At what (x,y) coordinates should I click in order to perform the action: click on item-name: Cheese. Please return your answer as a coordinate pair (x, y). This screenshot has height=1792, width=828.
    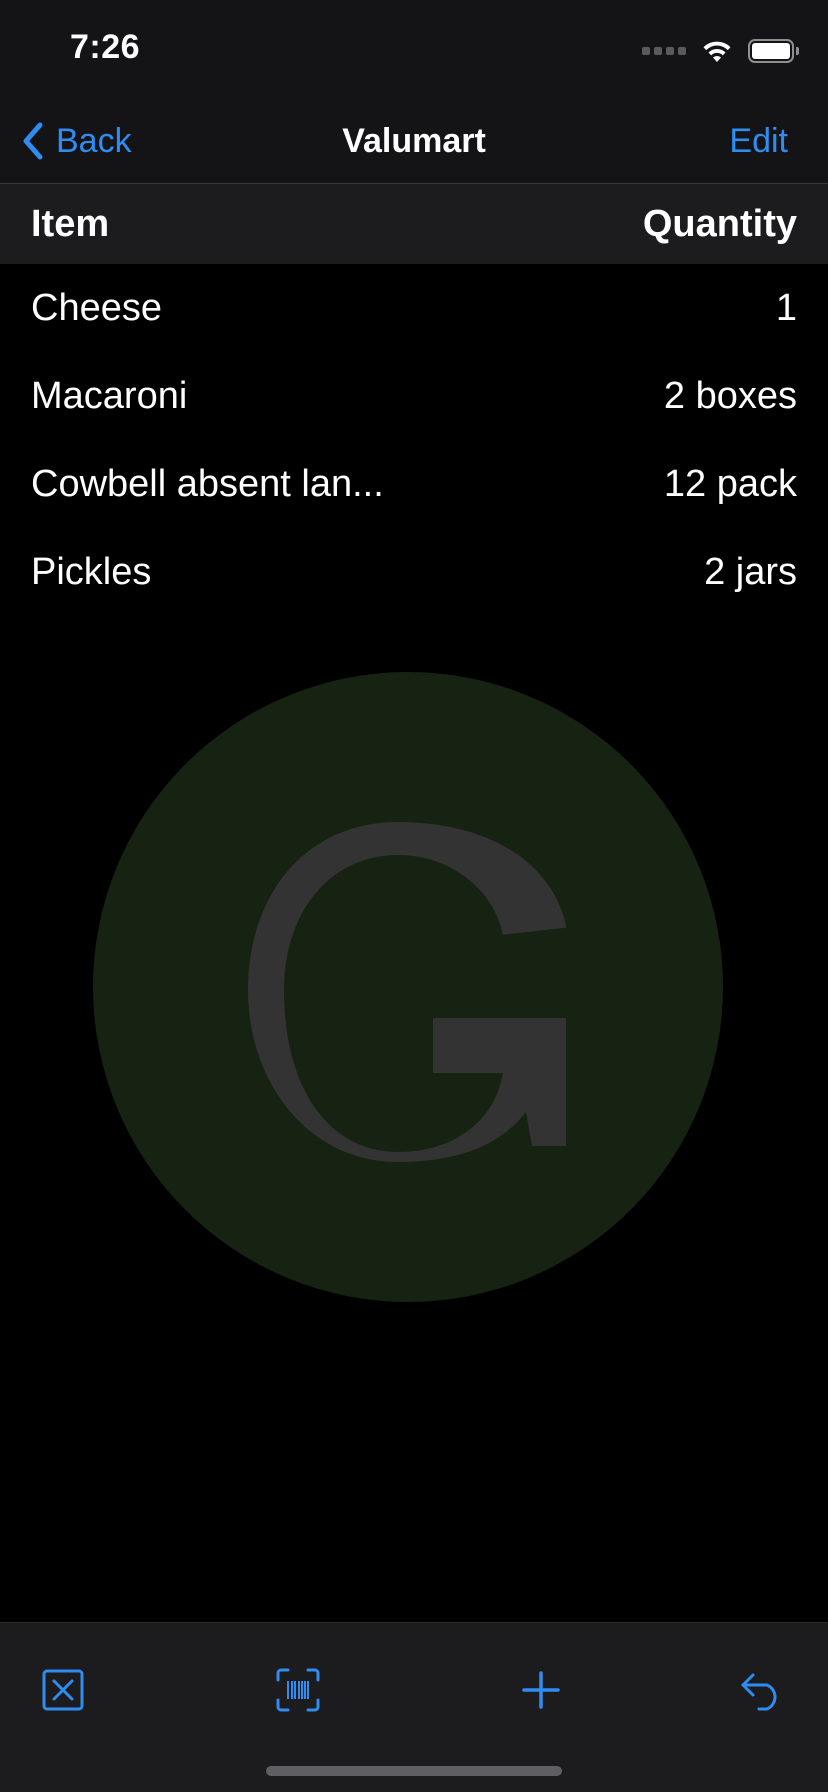
    Looking at the image, I should click on (96, 307).